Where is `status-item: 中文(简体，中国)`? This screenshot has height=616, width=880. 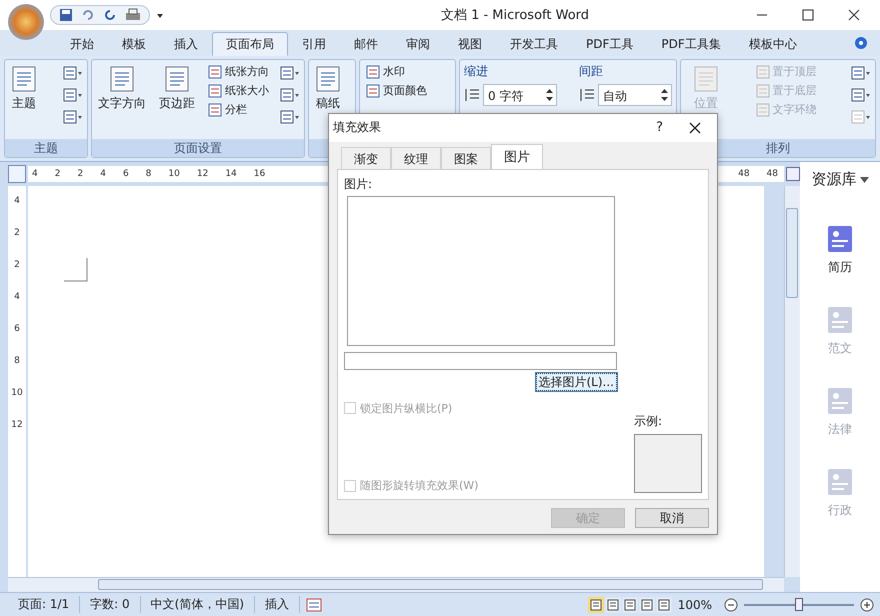 status-item: 中文(简体，中国) is located at coordinates (198, 604).